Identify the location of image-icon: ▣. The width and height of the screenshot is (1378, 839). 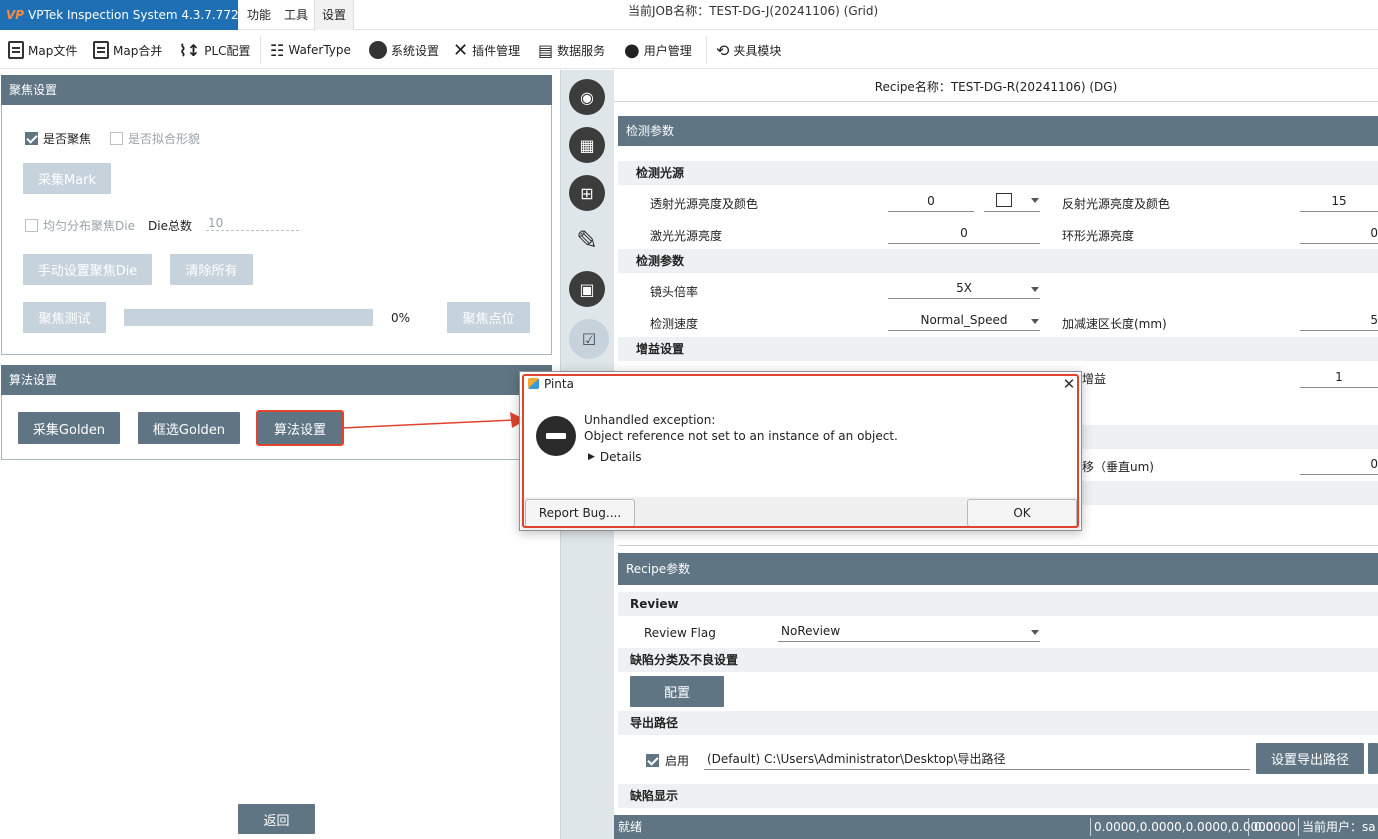
(587, 289).